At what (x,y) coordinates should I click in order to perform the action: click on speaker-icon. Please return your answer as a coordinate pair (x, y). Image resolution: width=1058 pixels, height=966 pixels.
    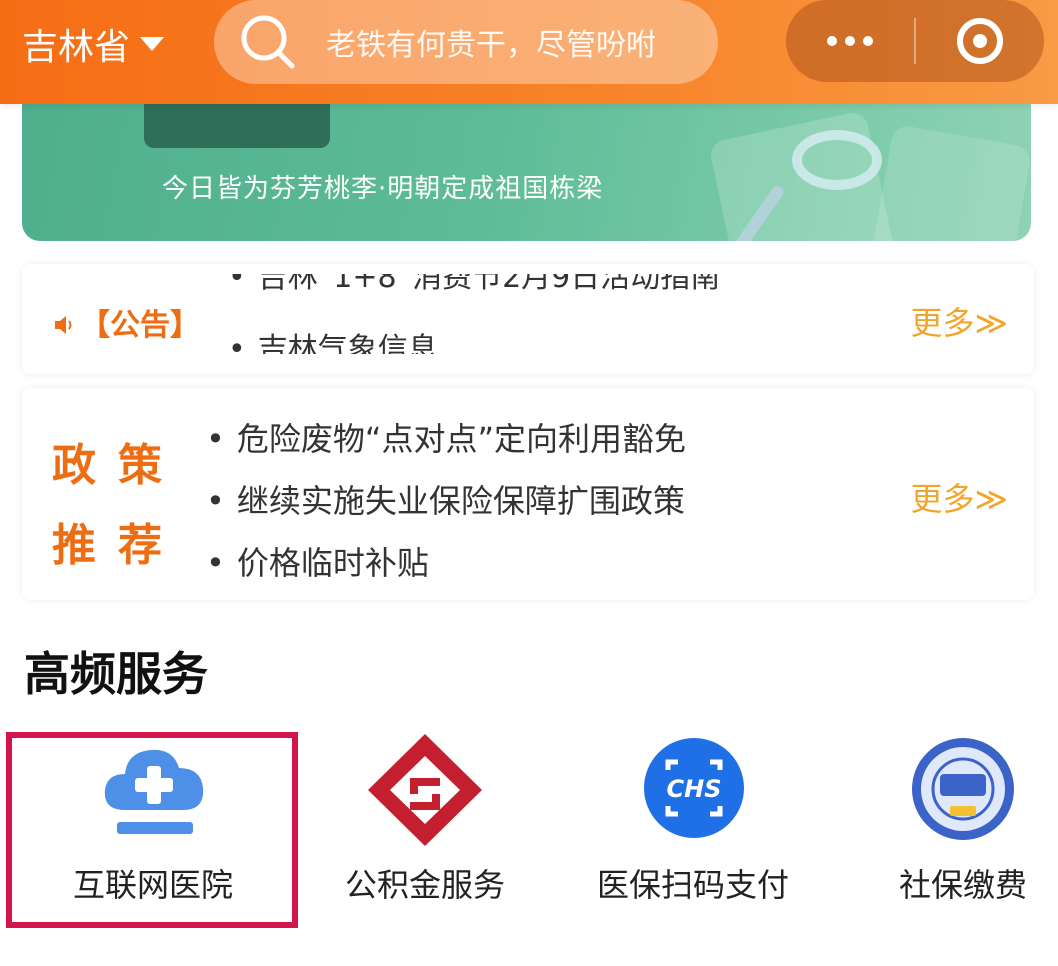
    Looking at the image, I should click on (64, 322).